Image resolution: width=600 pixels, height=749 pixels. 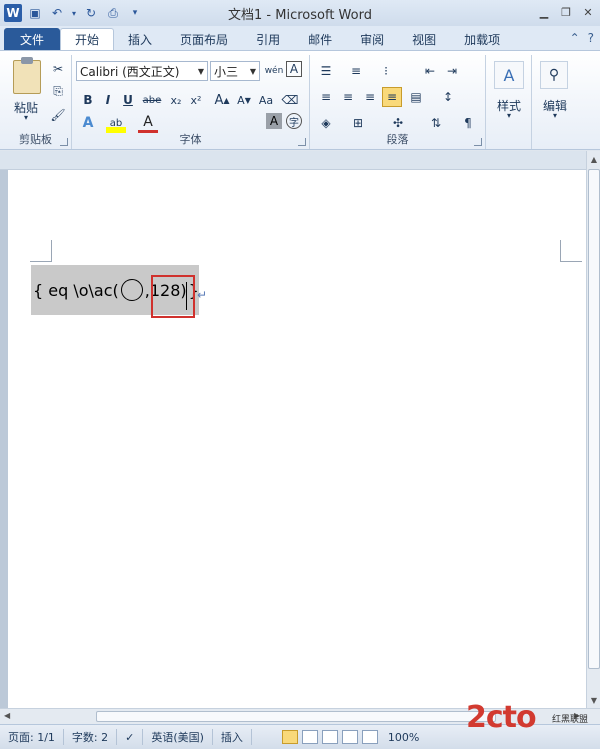 I want to click on margin-corner-top-right, so click(x=571, y=251).